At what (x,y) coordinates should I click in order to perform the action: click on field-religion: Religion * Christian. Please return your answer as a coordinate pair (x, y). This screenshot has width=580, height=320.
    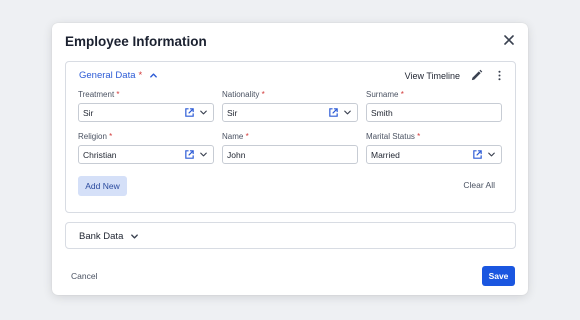
    Looking at the image, I should click on (146, 148).